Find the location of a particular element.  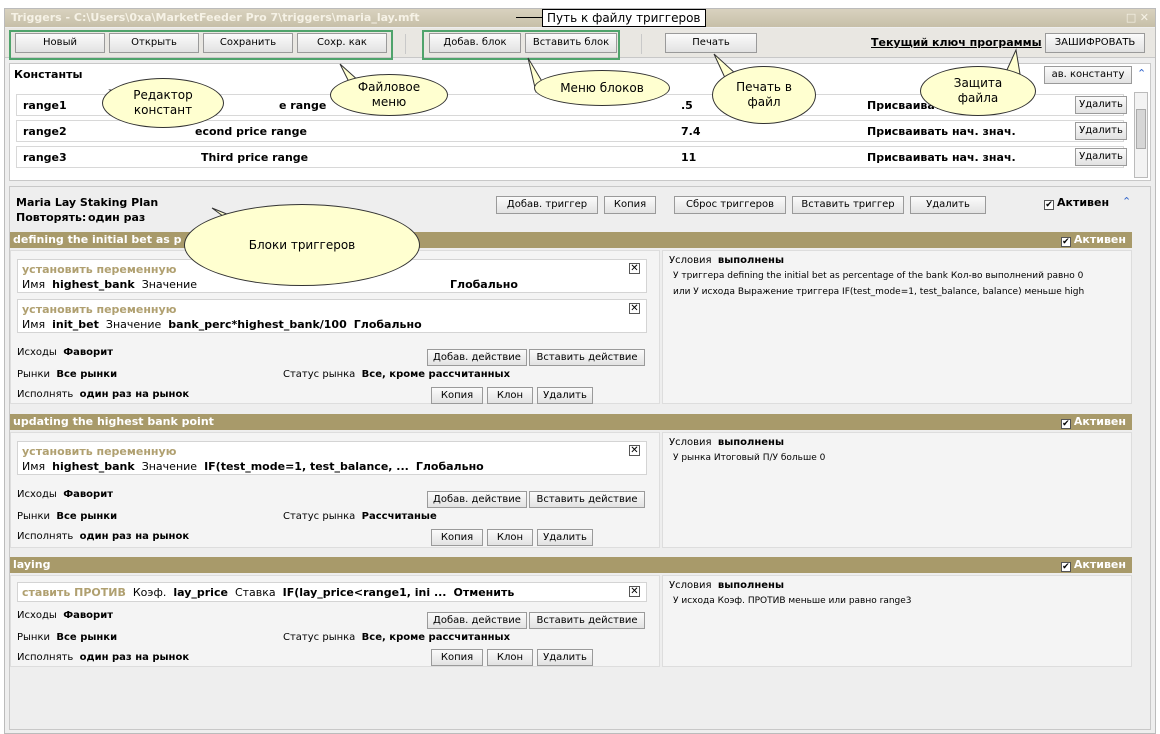

callout-text: Защита файла is located at coordinates (978, 90).